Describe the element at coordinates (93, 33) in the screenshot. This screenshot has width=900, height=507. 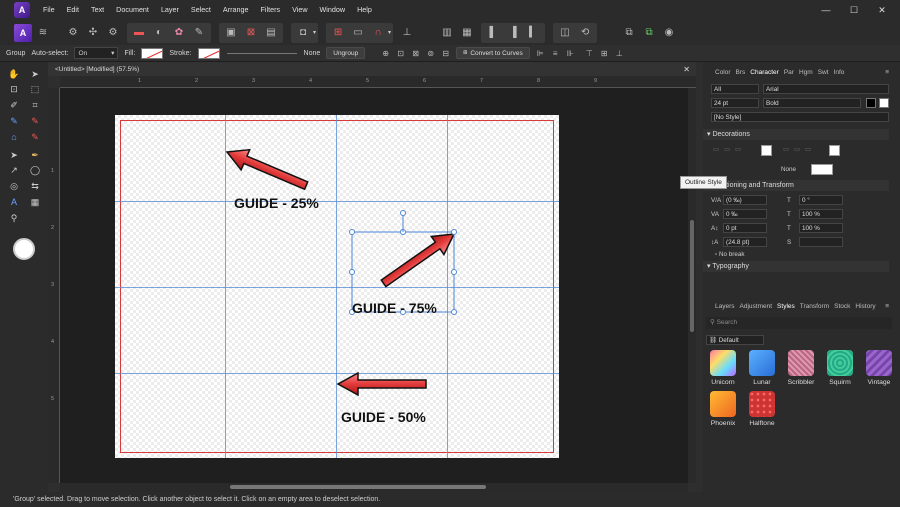
I see `snapping-icon: ✣` at that location.